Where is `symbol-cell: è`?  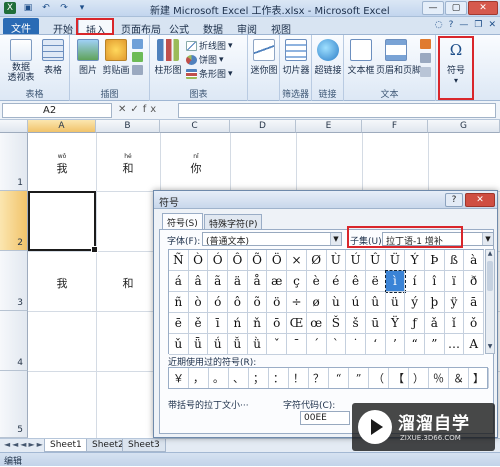 symbol-cell: è is located at coordinates (316, 281).